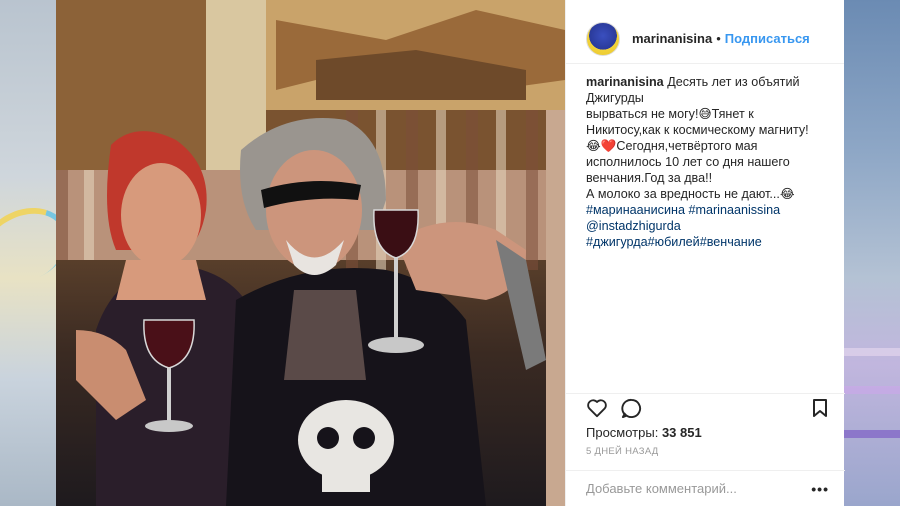  What do you see at coordinates (622, 451) in the screenshot?
I see `post-timestamp: 5 ДНЕЙ НАЗАД` at bounding box center [622, 451].